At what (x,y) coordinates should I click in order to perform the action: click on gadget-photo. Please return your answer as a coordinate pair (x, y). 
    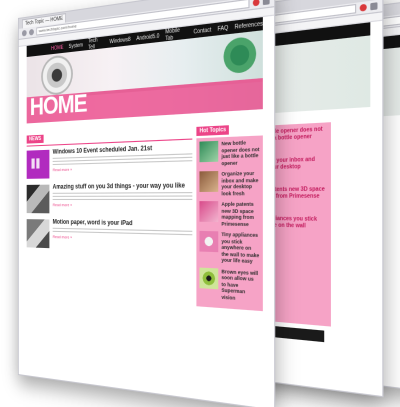
    Looking at the image, I should click on (38, 199).